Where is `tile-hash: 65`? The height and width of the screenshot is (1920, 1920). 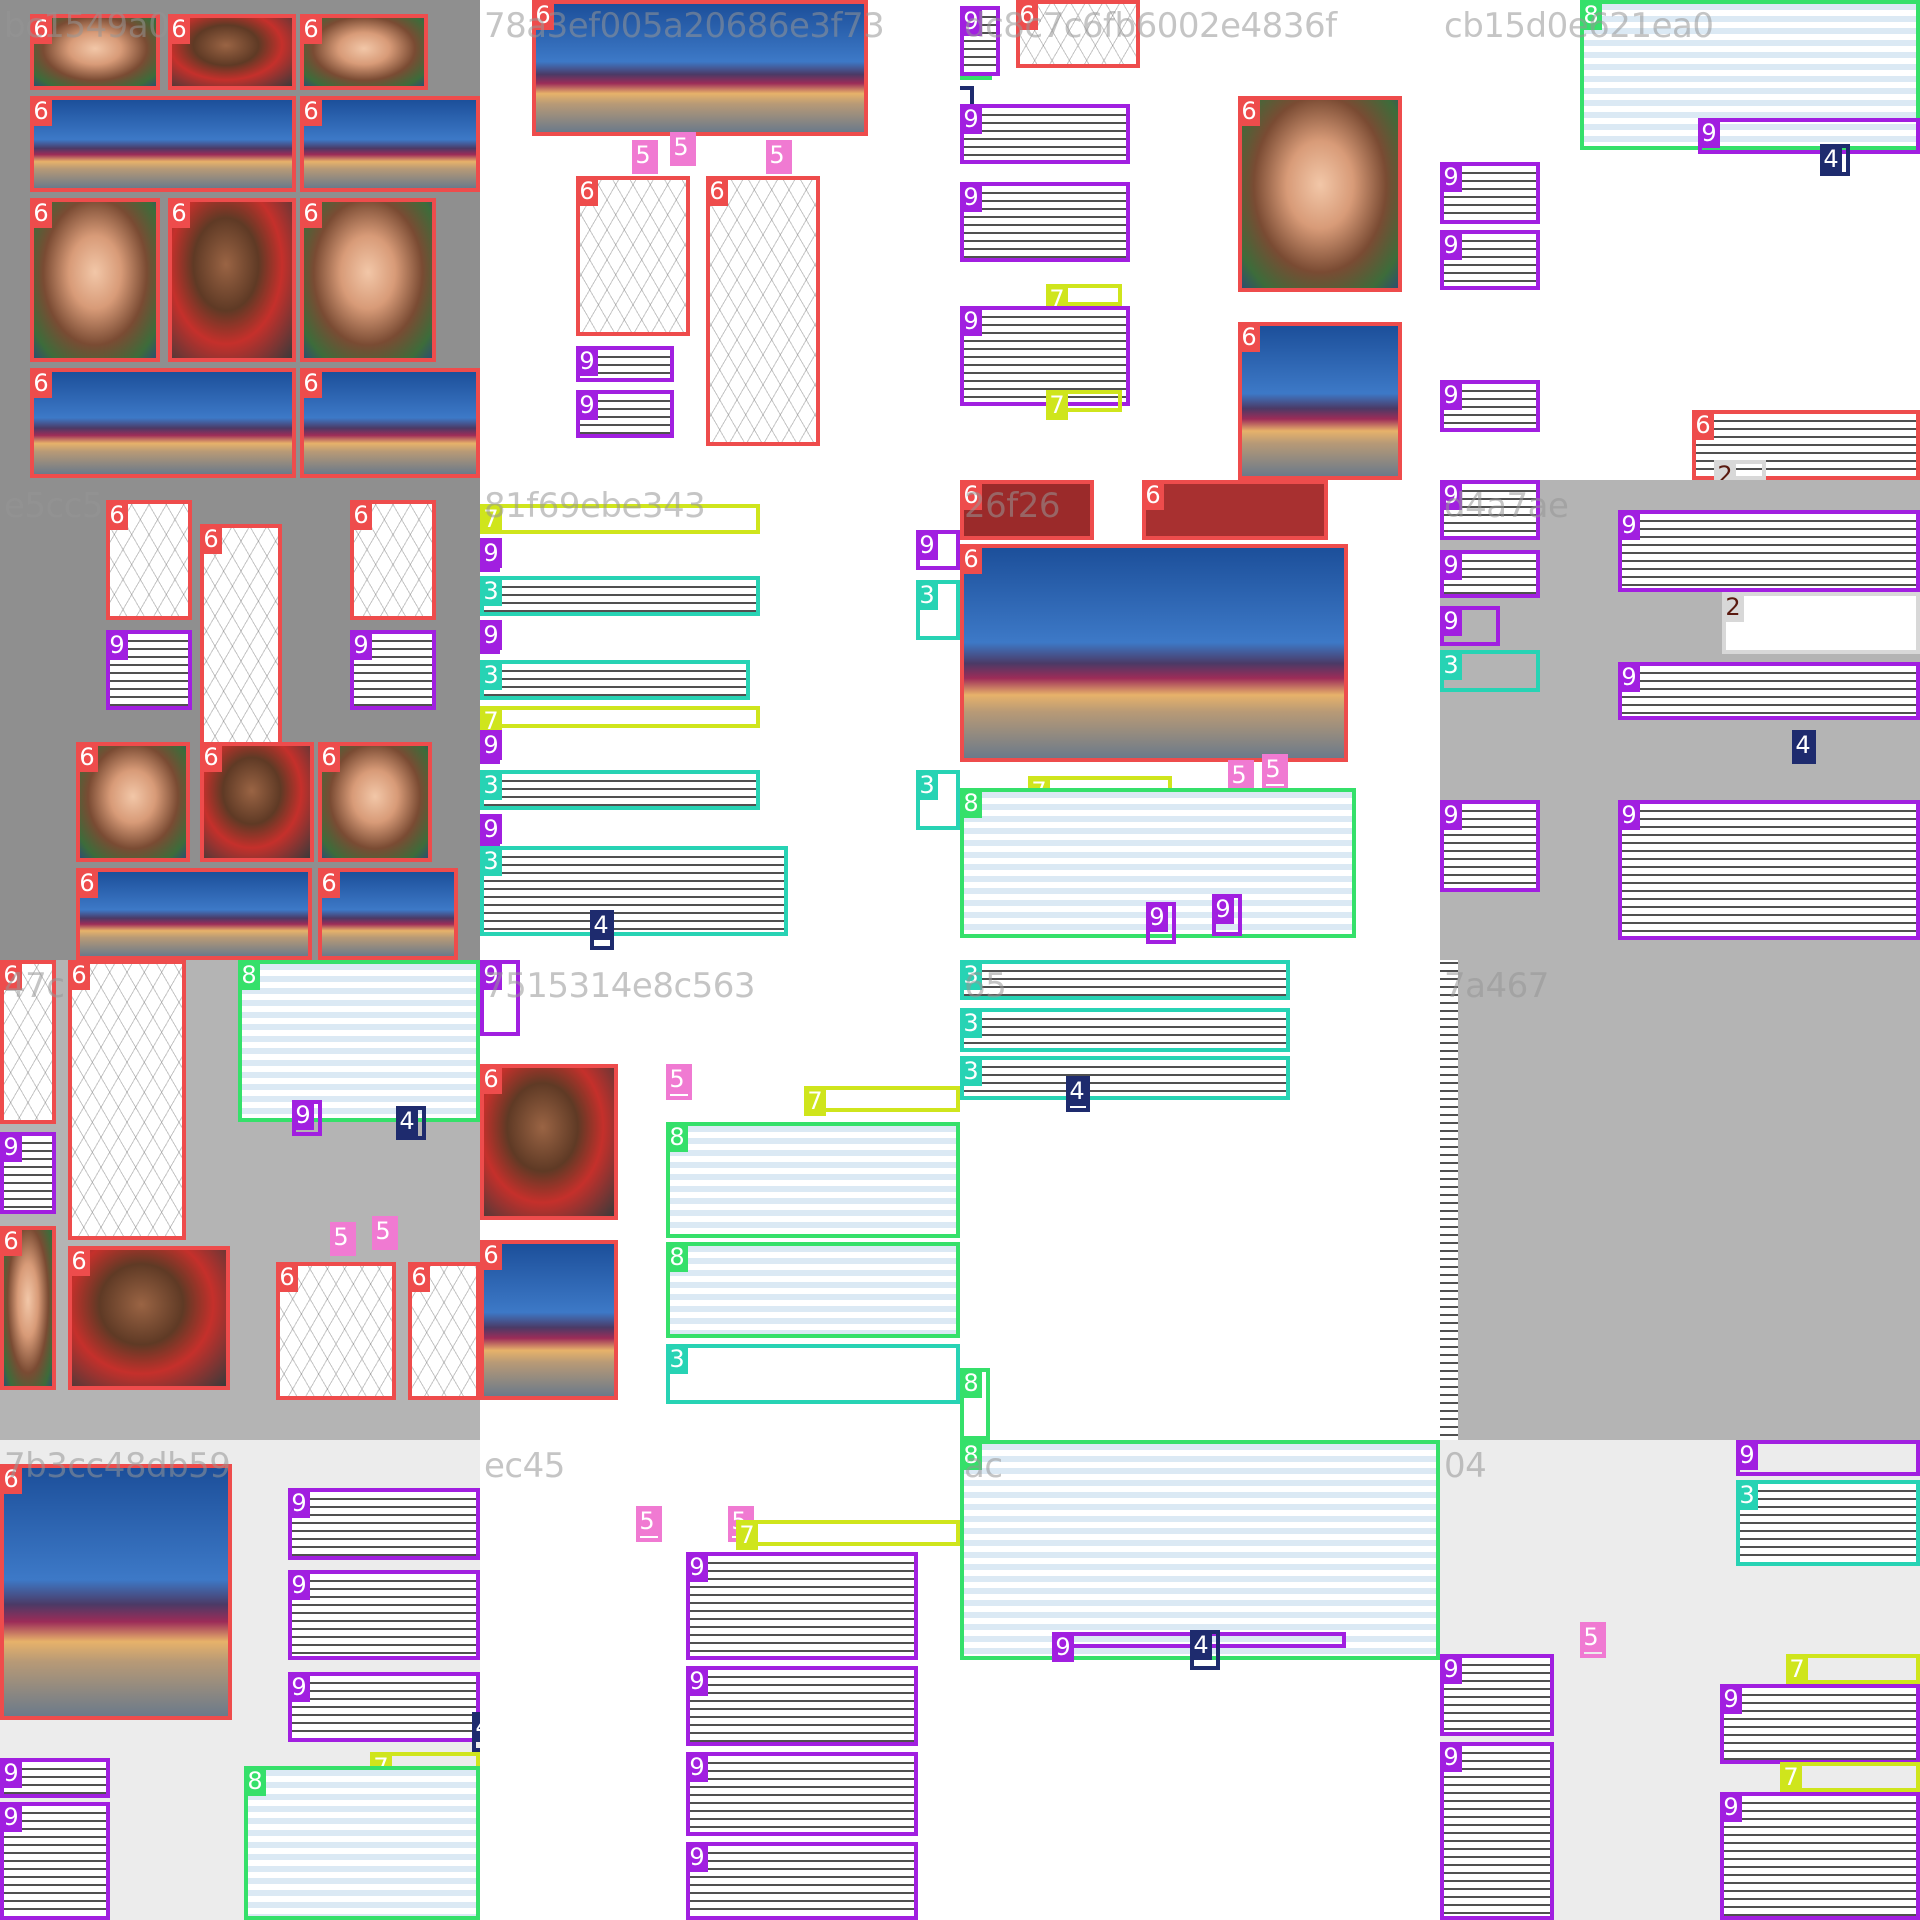 tile-hash: 65 is located at coordinates (985, 986).